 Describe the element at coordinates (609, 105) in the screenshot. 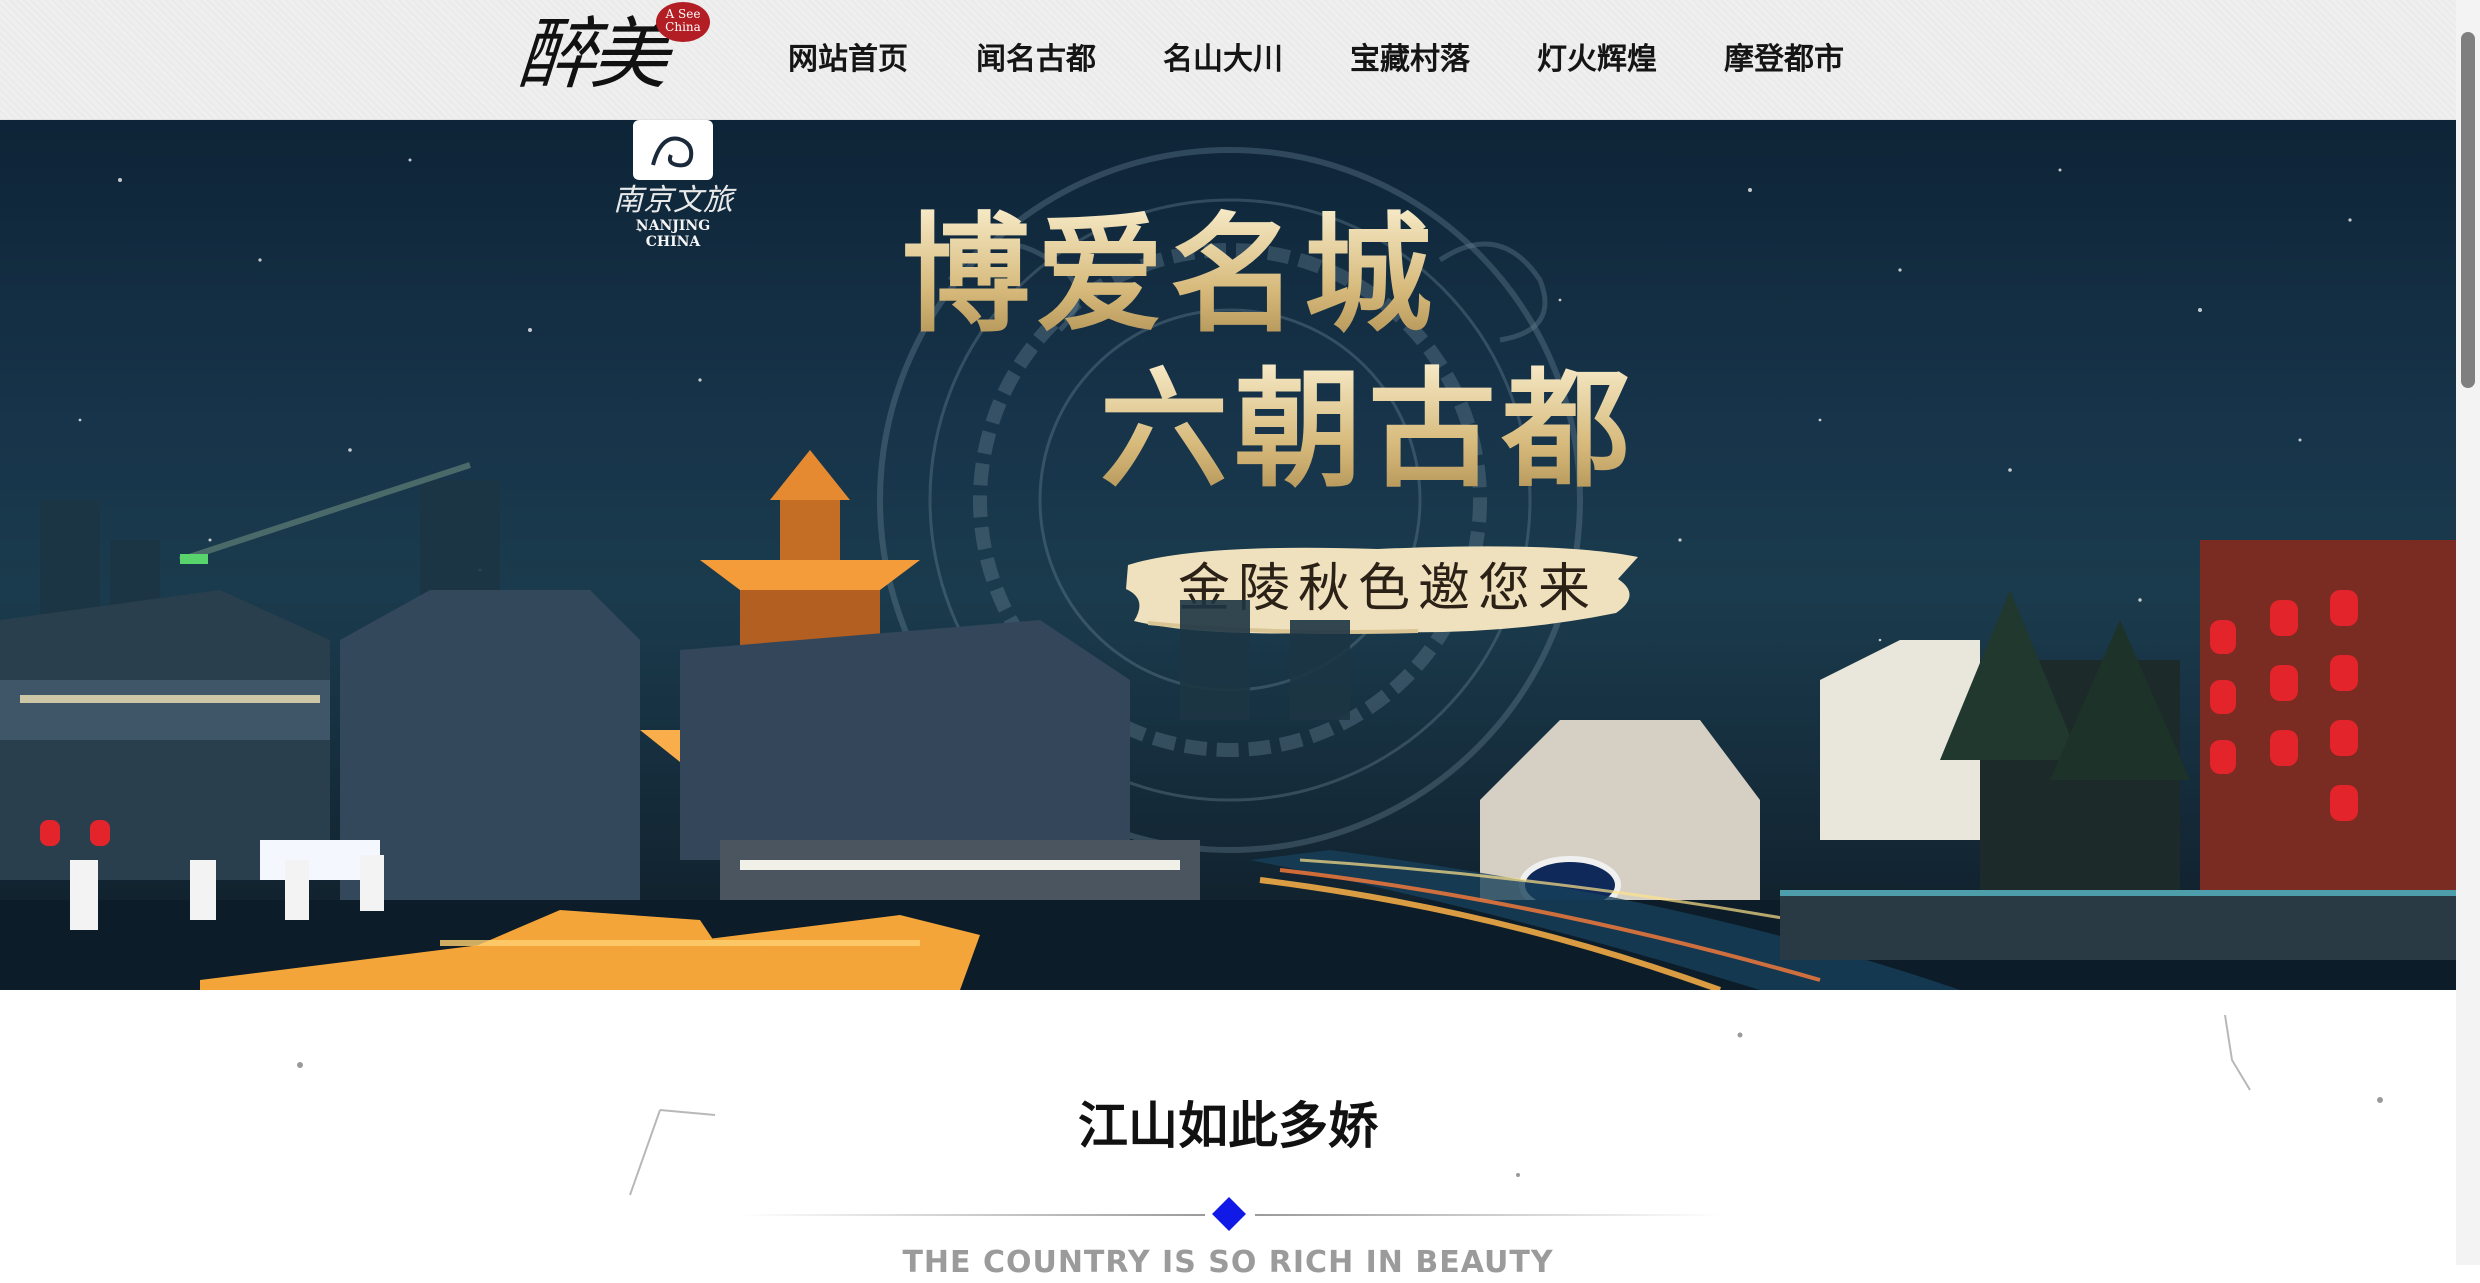

I see `site-logo: 醉美中国 A See China` at that location.